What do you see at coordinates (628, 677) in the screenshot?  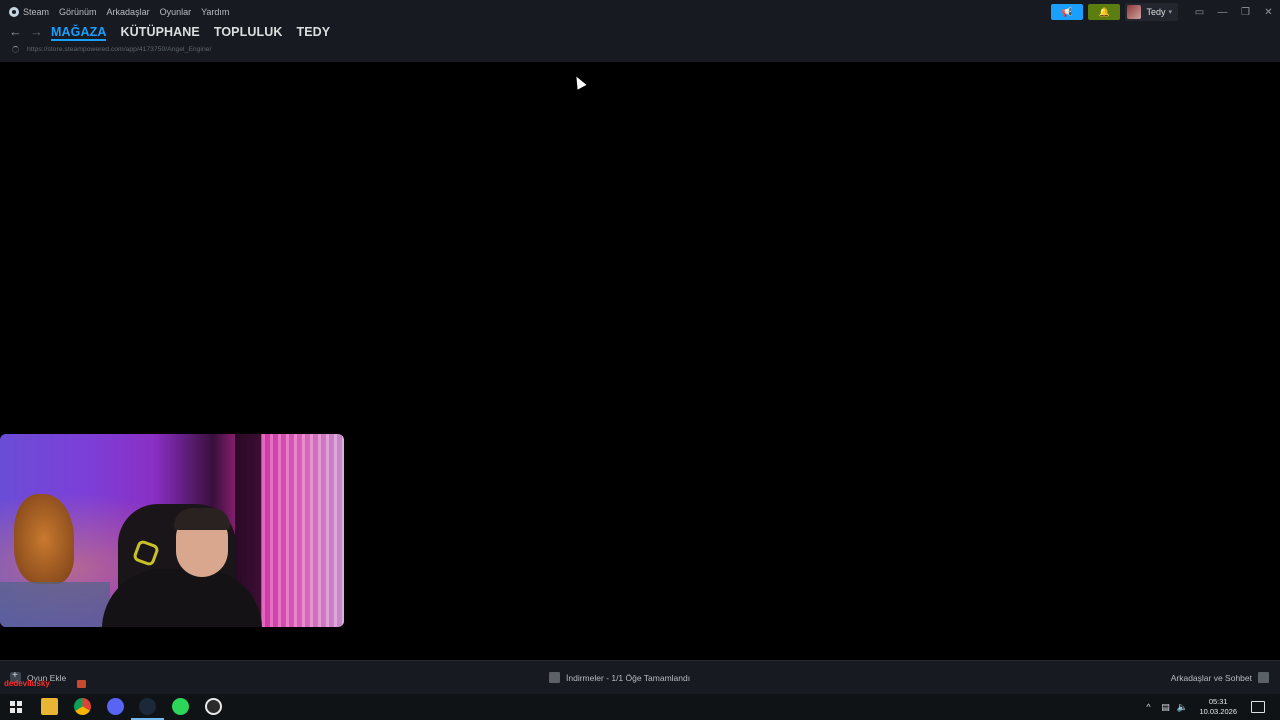 I see `downloads-label: İndirmeler - 1/1 Öğe Tamamlandı` at bounding box center [628, 677].